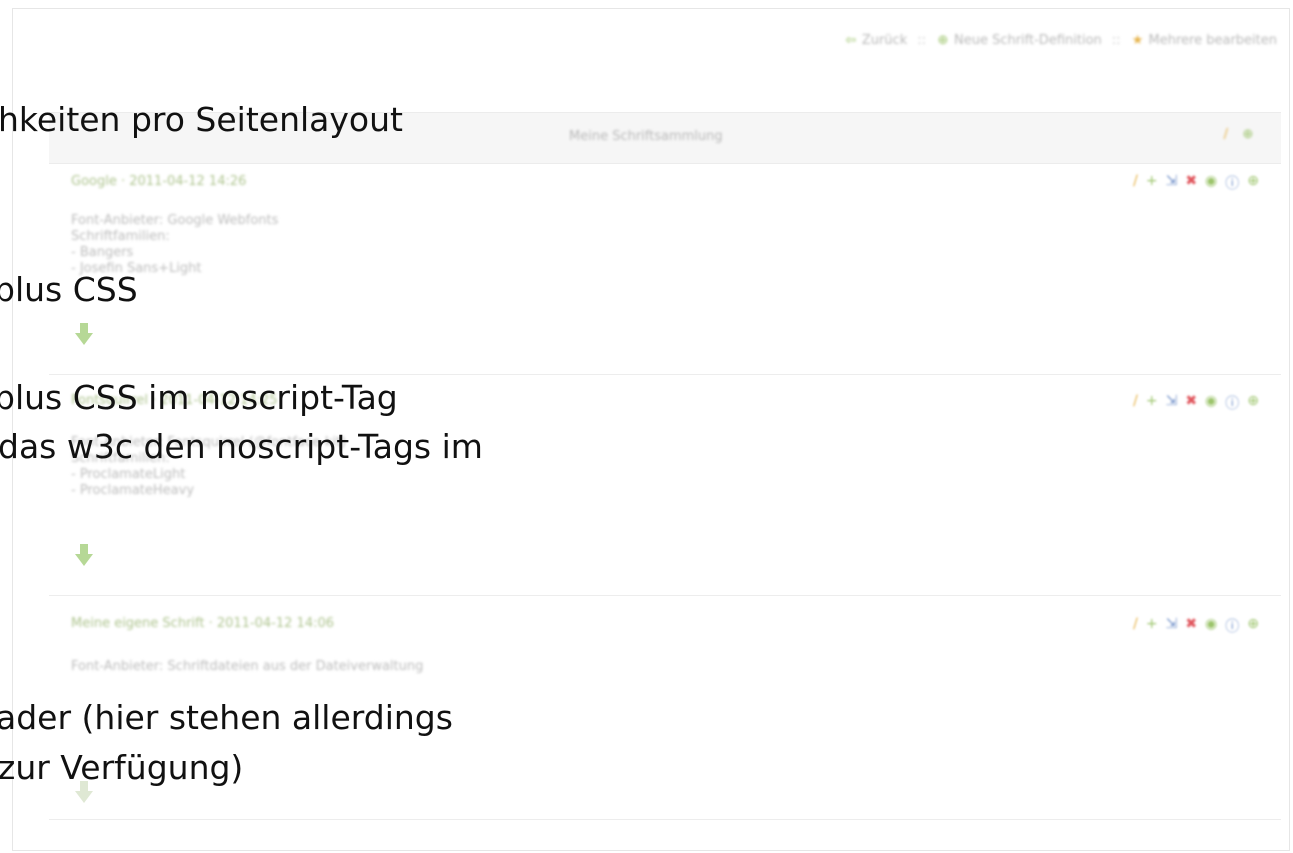 This screenshot has width=1293, height=853. I want to click on collection-title: Meine Schriftsammlung, so click(646, 136).